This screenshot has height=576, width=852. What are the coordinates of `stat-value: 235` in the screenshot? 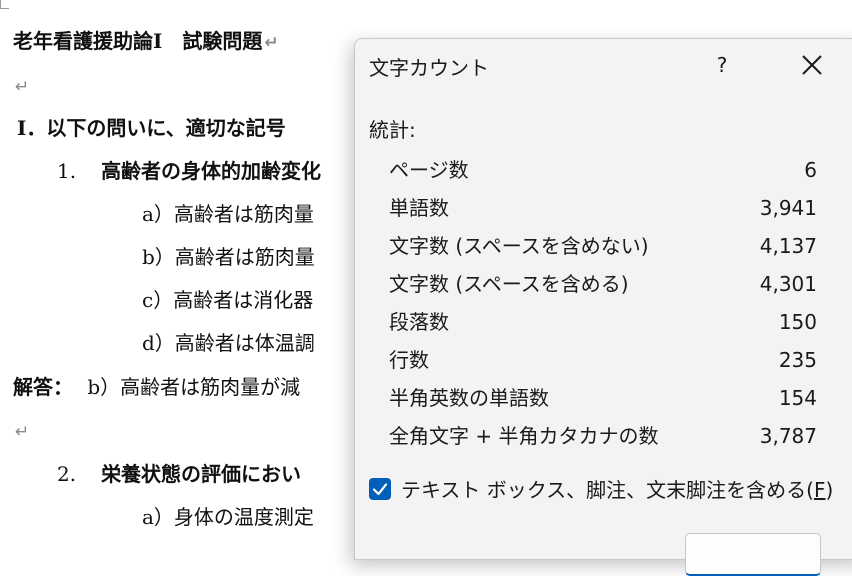 It's located at (797, 360).